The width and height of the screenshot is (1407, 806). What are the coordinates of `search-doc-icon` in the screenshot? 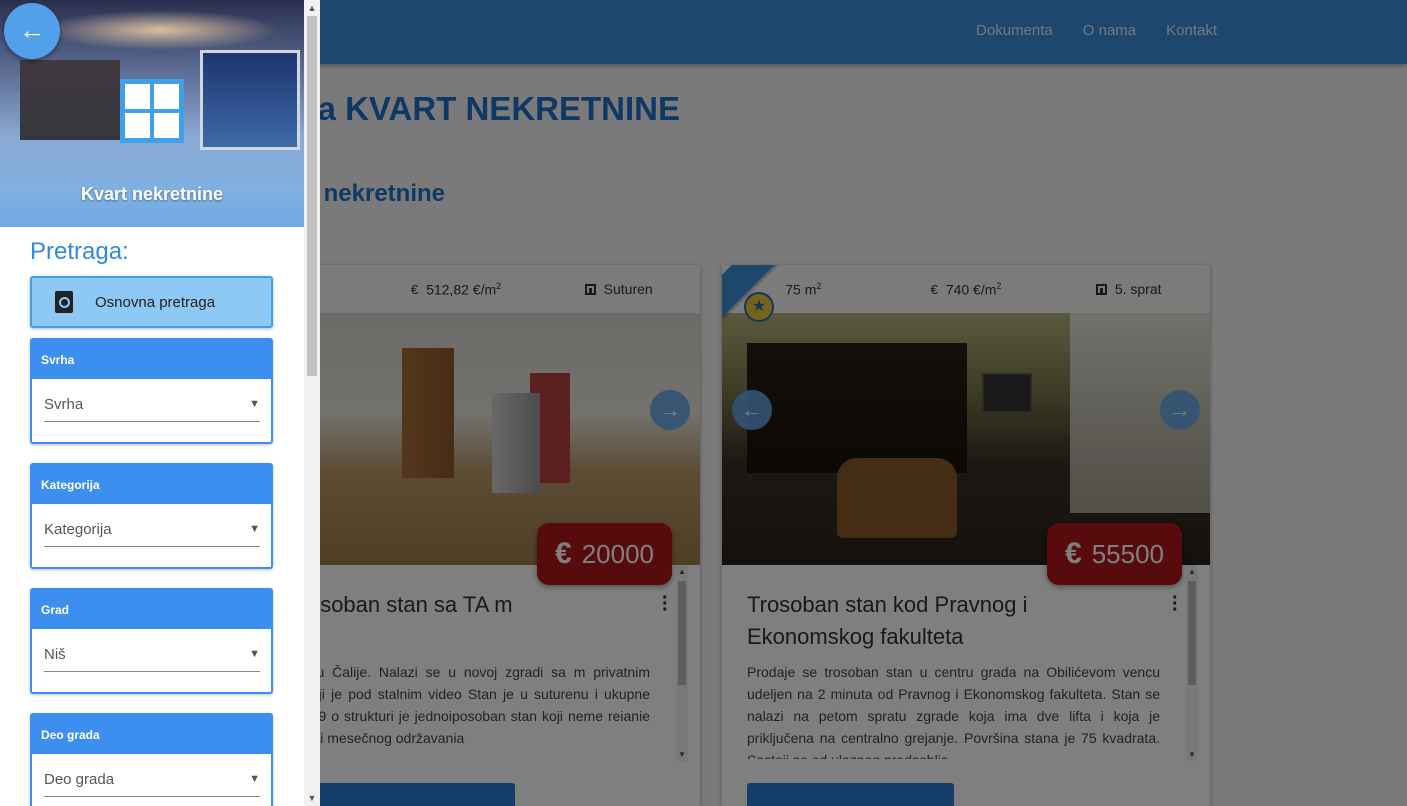 It's located at (64, 302).